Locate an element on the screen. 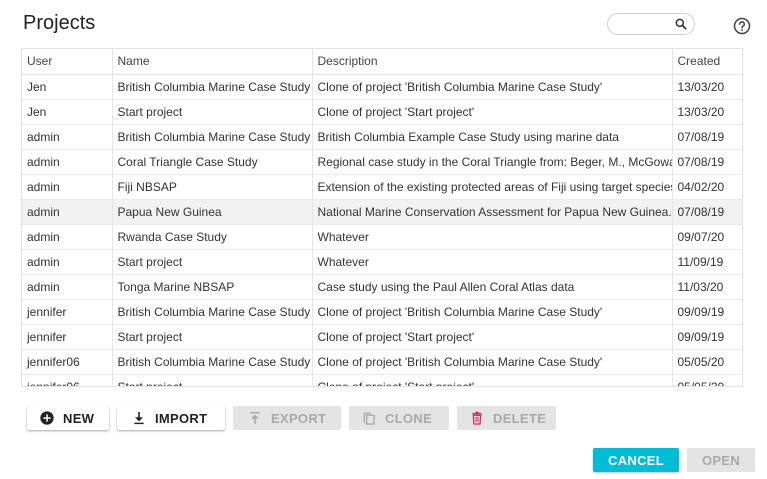 The image size is (767, 479). cell-name: Coral Triangle Case Study is located at coordinates (212, 162).